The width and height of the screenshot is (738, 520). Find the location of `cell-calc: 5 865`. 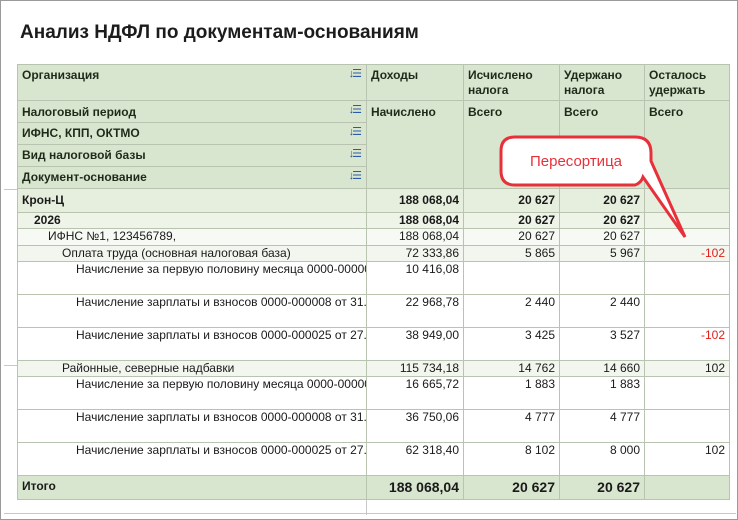

cell-calc: 5 865 is located at coordinates (511, 253).